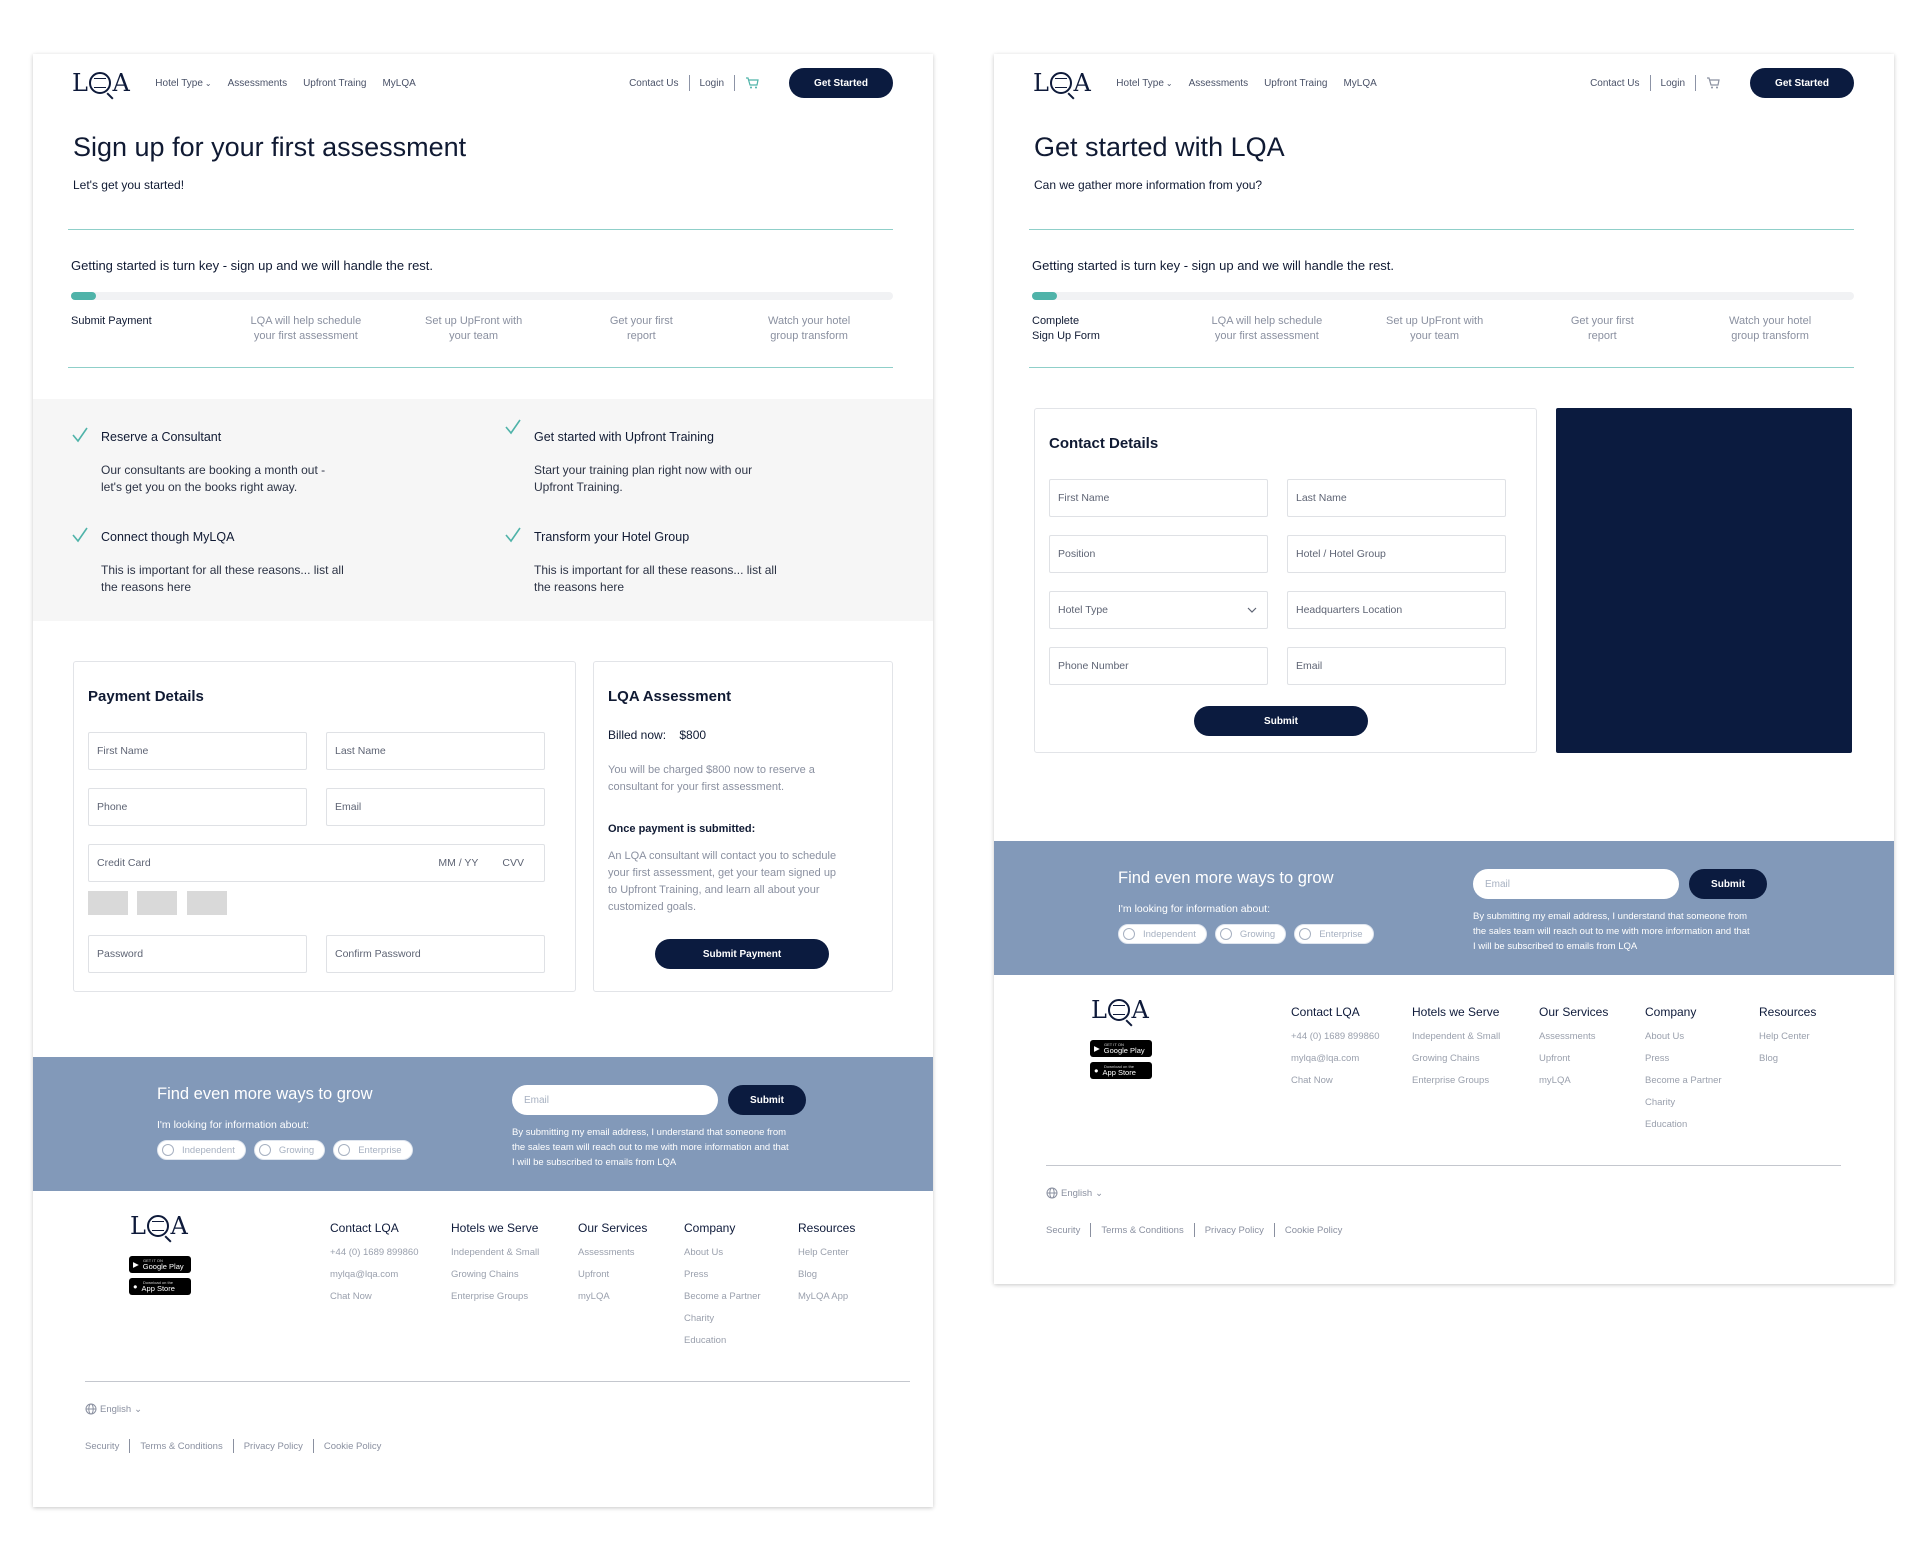 The height and width of the screenshot is (1551, 1920). Describe the element at coordinates (197, 954) in the screenshot. I see `password-input: Password` at that location.